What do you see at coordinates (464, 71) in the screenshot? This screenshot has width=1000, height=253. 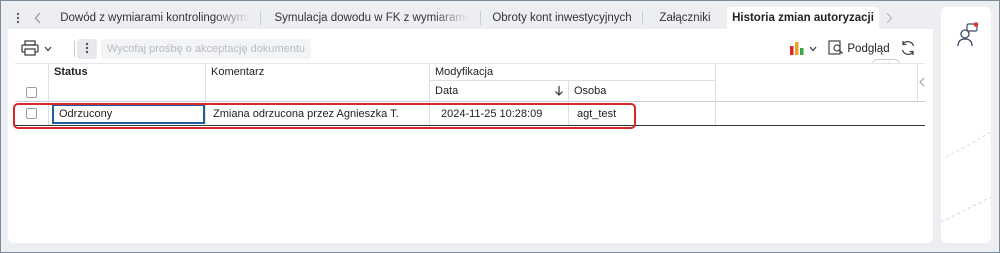 I see `column-group-modification: Modyfikacja` at bounding box center [464, 71].